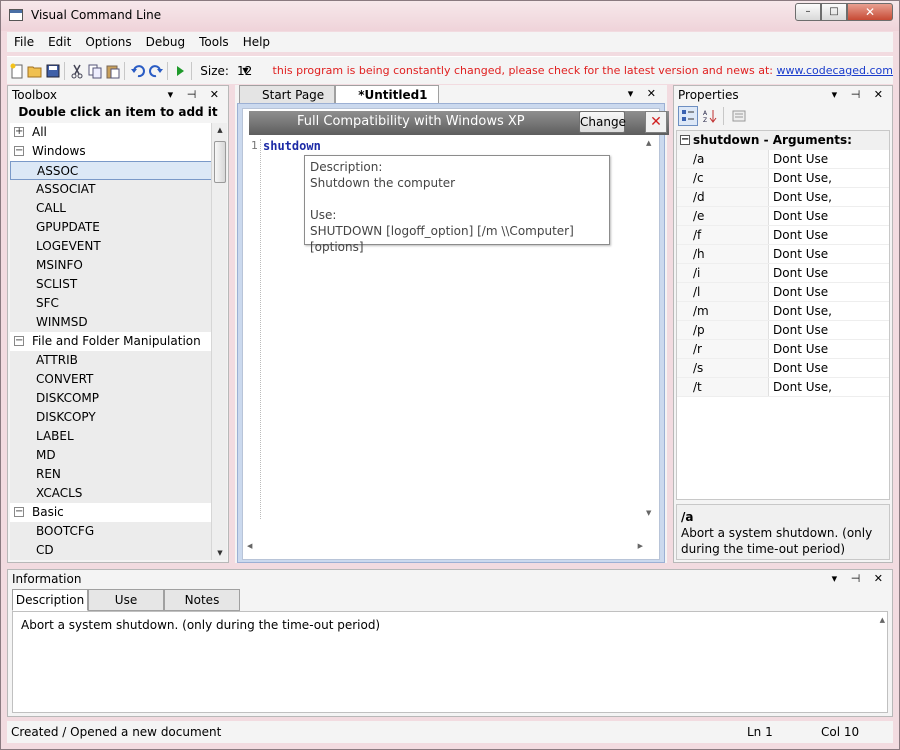 The height and width of the screenshot is (750, 900). What do you see at coordinates (111, 170) in the screenshot?
I see `toolbox-item-assoc: ASSOC` at bounding box center [111, 170].